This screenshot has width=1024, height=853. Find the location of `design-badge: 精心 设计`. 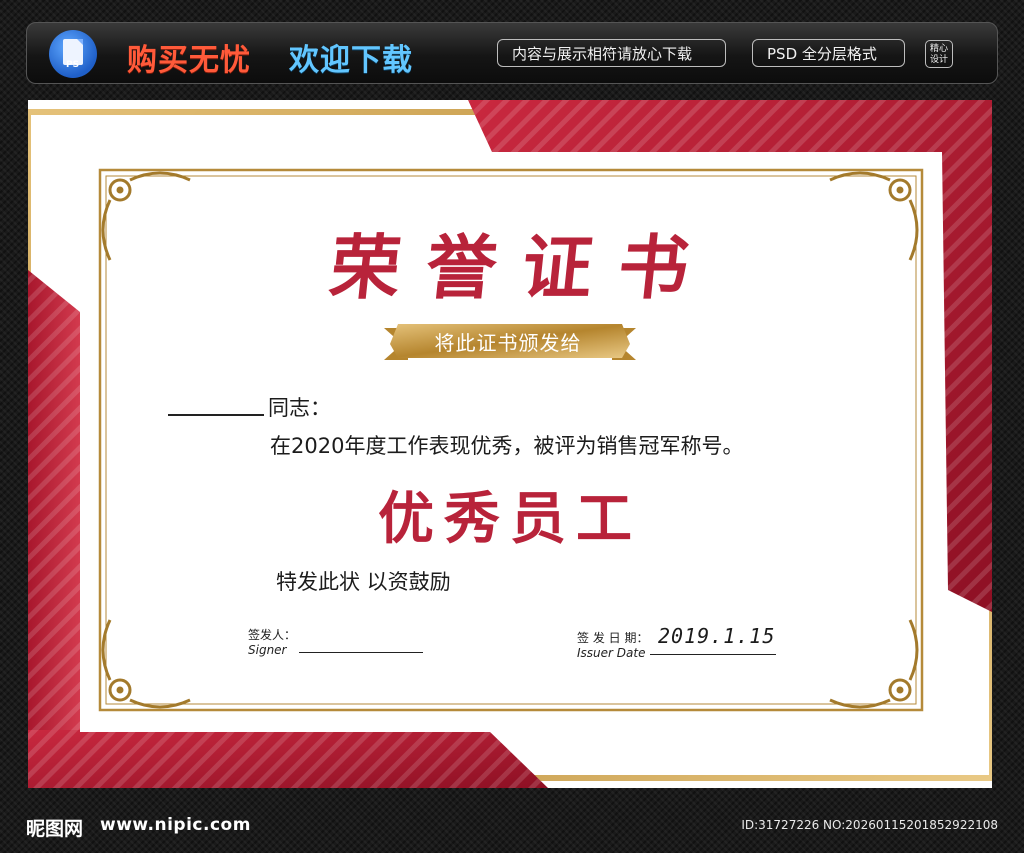

design-badge: 精心 设计 is located at coordinates (939, 54).